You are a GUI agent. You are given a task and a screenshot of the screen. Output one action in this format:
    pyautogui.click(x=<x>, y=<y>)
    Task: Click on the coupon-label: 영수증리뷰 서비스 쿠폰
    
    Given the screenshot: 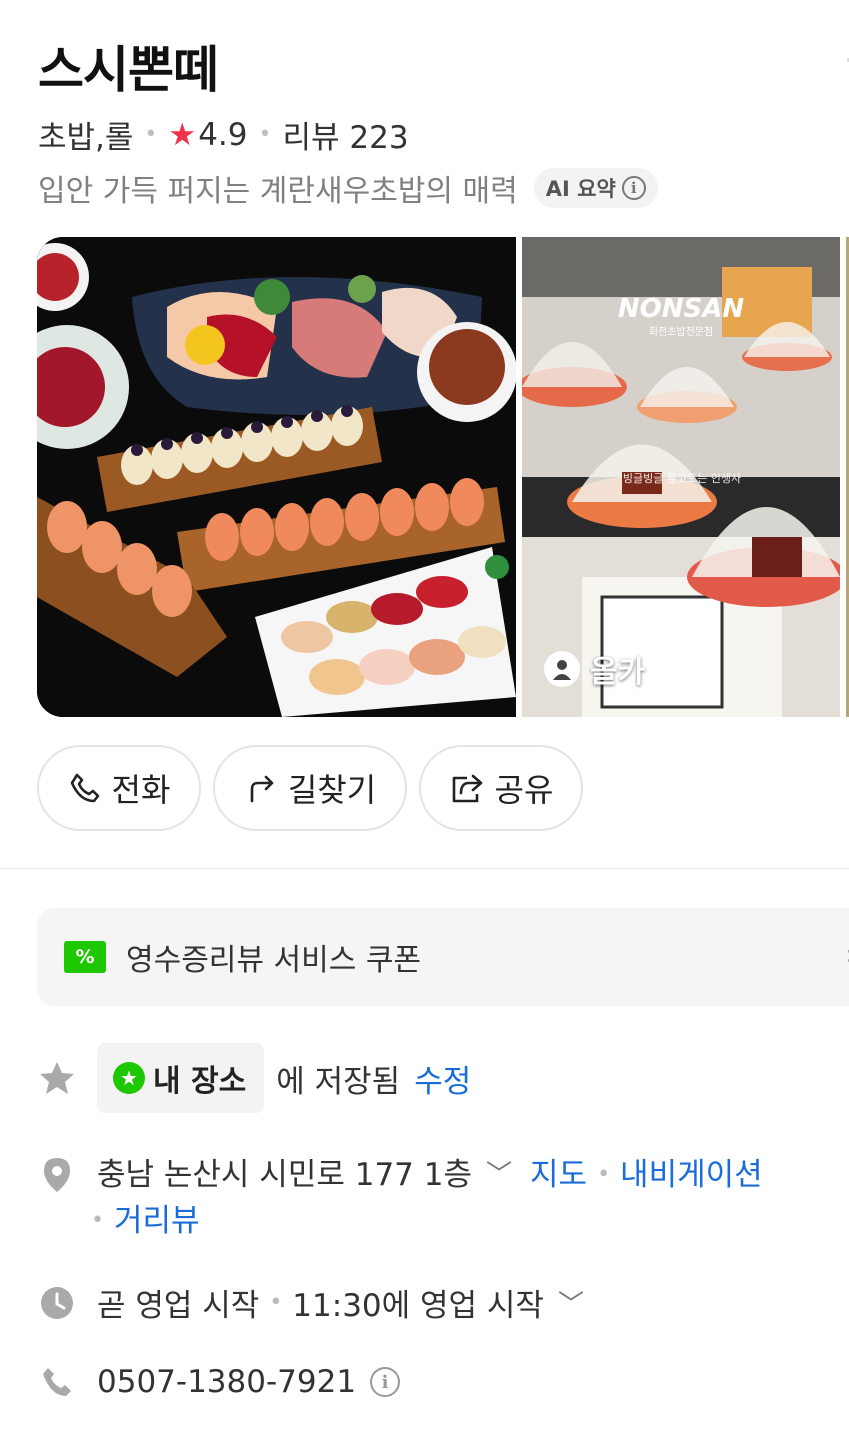 What is the action you would take?
    pyautogui.click(x=274, y=960)
    